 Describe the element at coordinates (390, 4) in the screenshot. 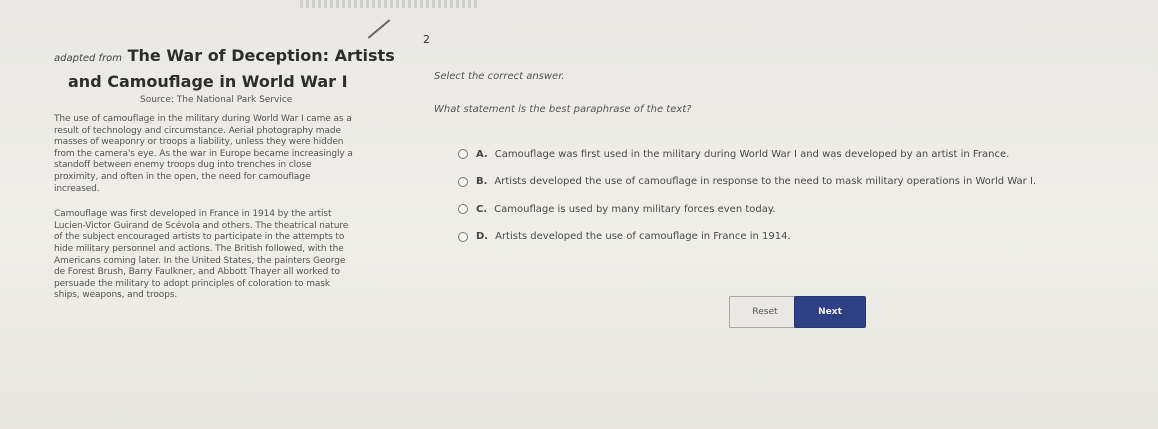

I see `top-edge-marks` at that location.